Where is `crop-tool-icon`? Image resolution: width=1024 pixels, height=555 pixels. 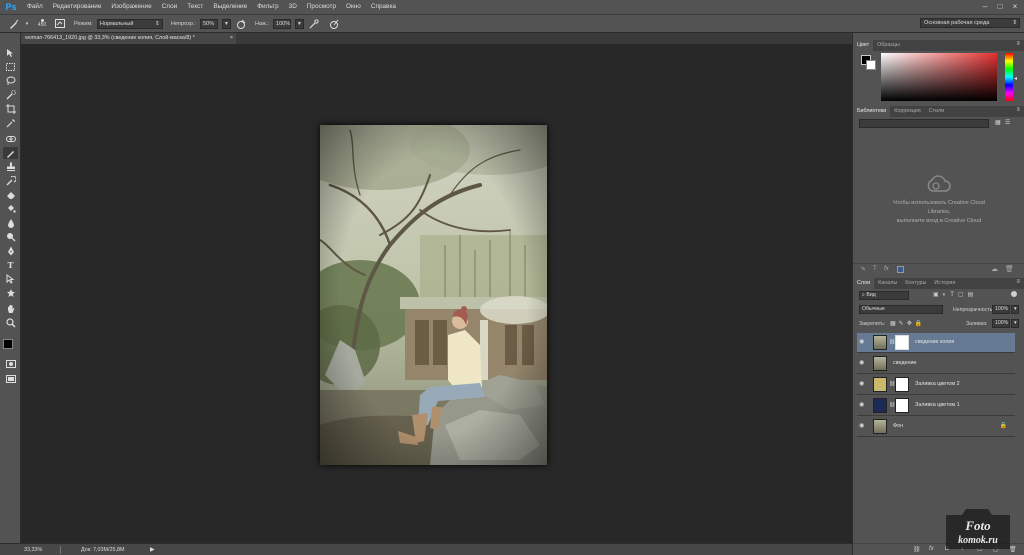
crop-tool-icon is located at coordinates (10, 109).